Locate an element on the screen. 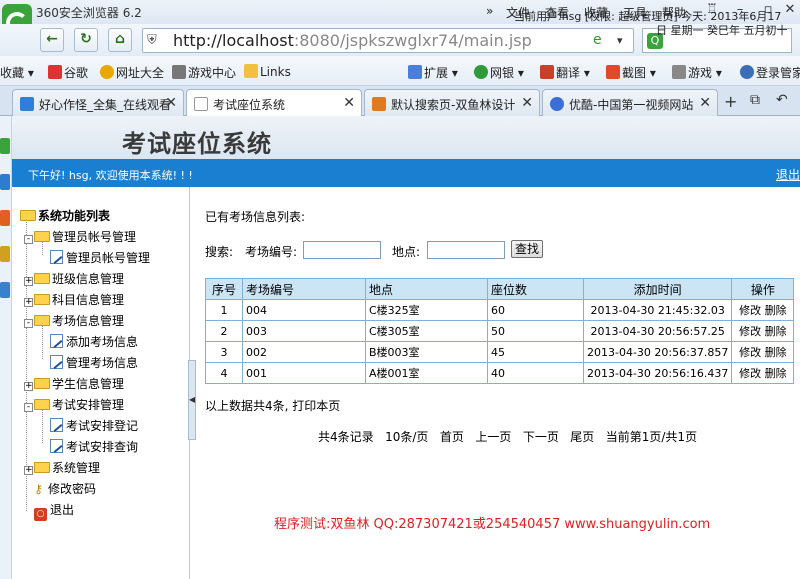 This screenshot has height=579, width=800. cell-time: 2013-04-30 20:56:16.437 is located at coordinates (657, 373).